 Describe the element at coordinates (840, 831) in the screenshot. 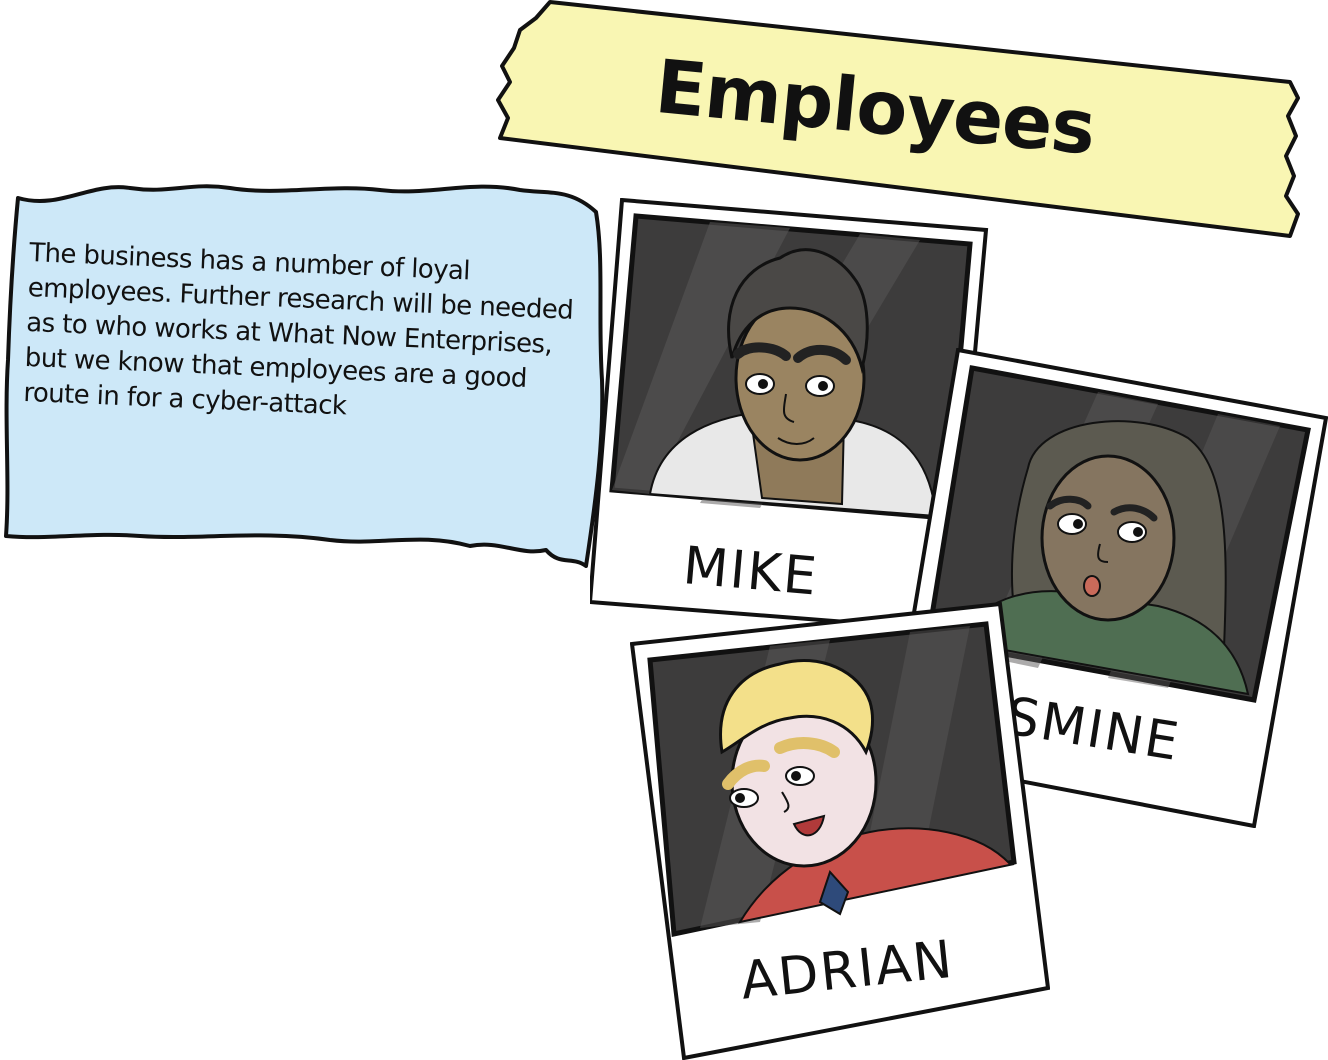

I see `photo-card-adrian: ADRIAN` at that location.